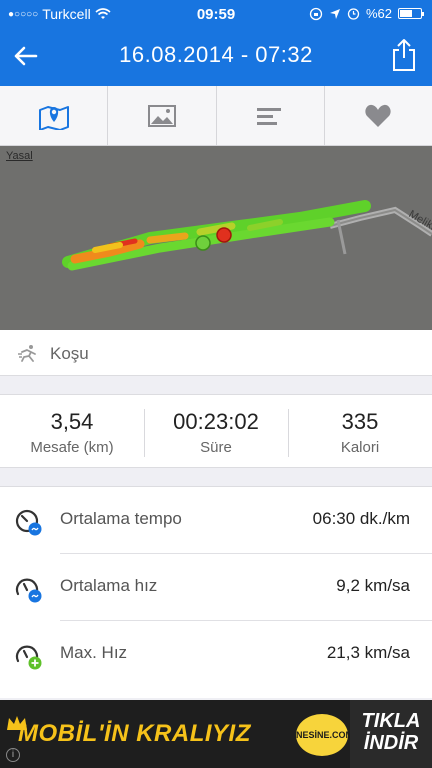  I want to click on ad-info-icon: i, so click(13, 755).